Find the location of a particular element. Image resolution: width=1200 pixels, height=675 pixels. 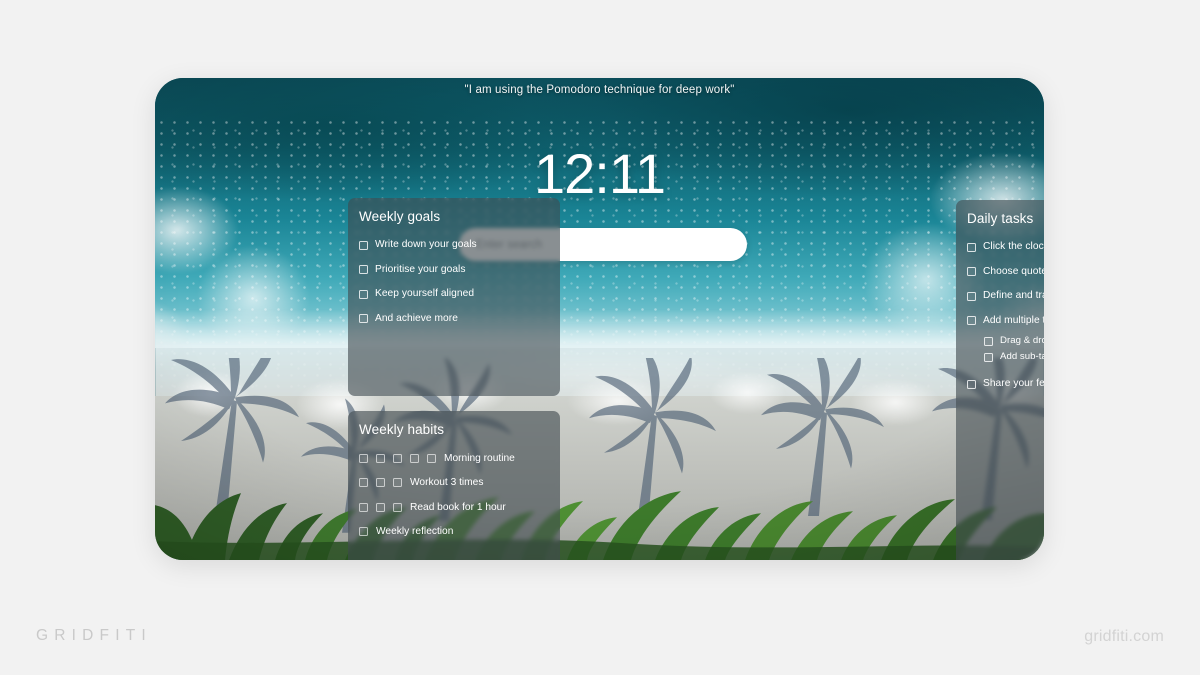

list-item: Read book for 1 hour is located at coordinates (459, 507).